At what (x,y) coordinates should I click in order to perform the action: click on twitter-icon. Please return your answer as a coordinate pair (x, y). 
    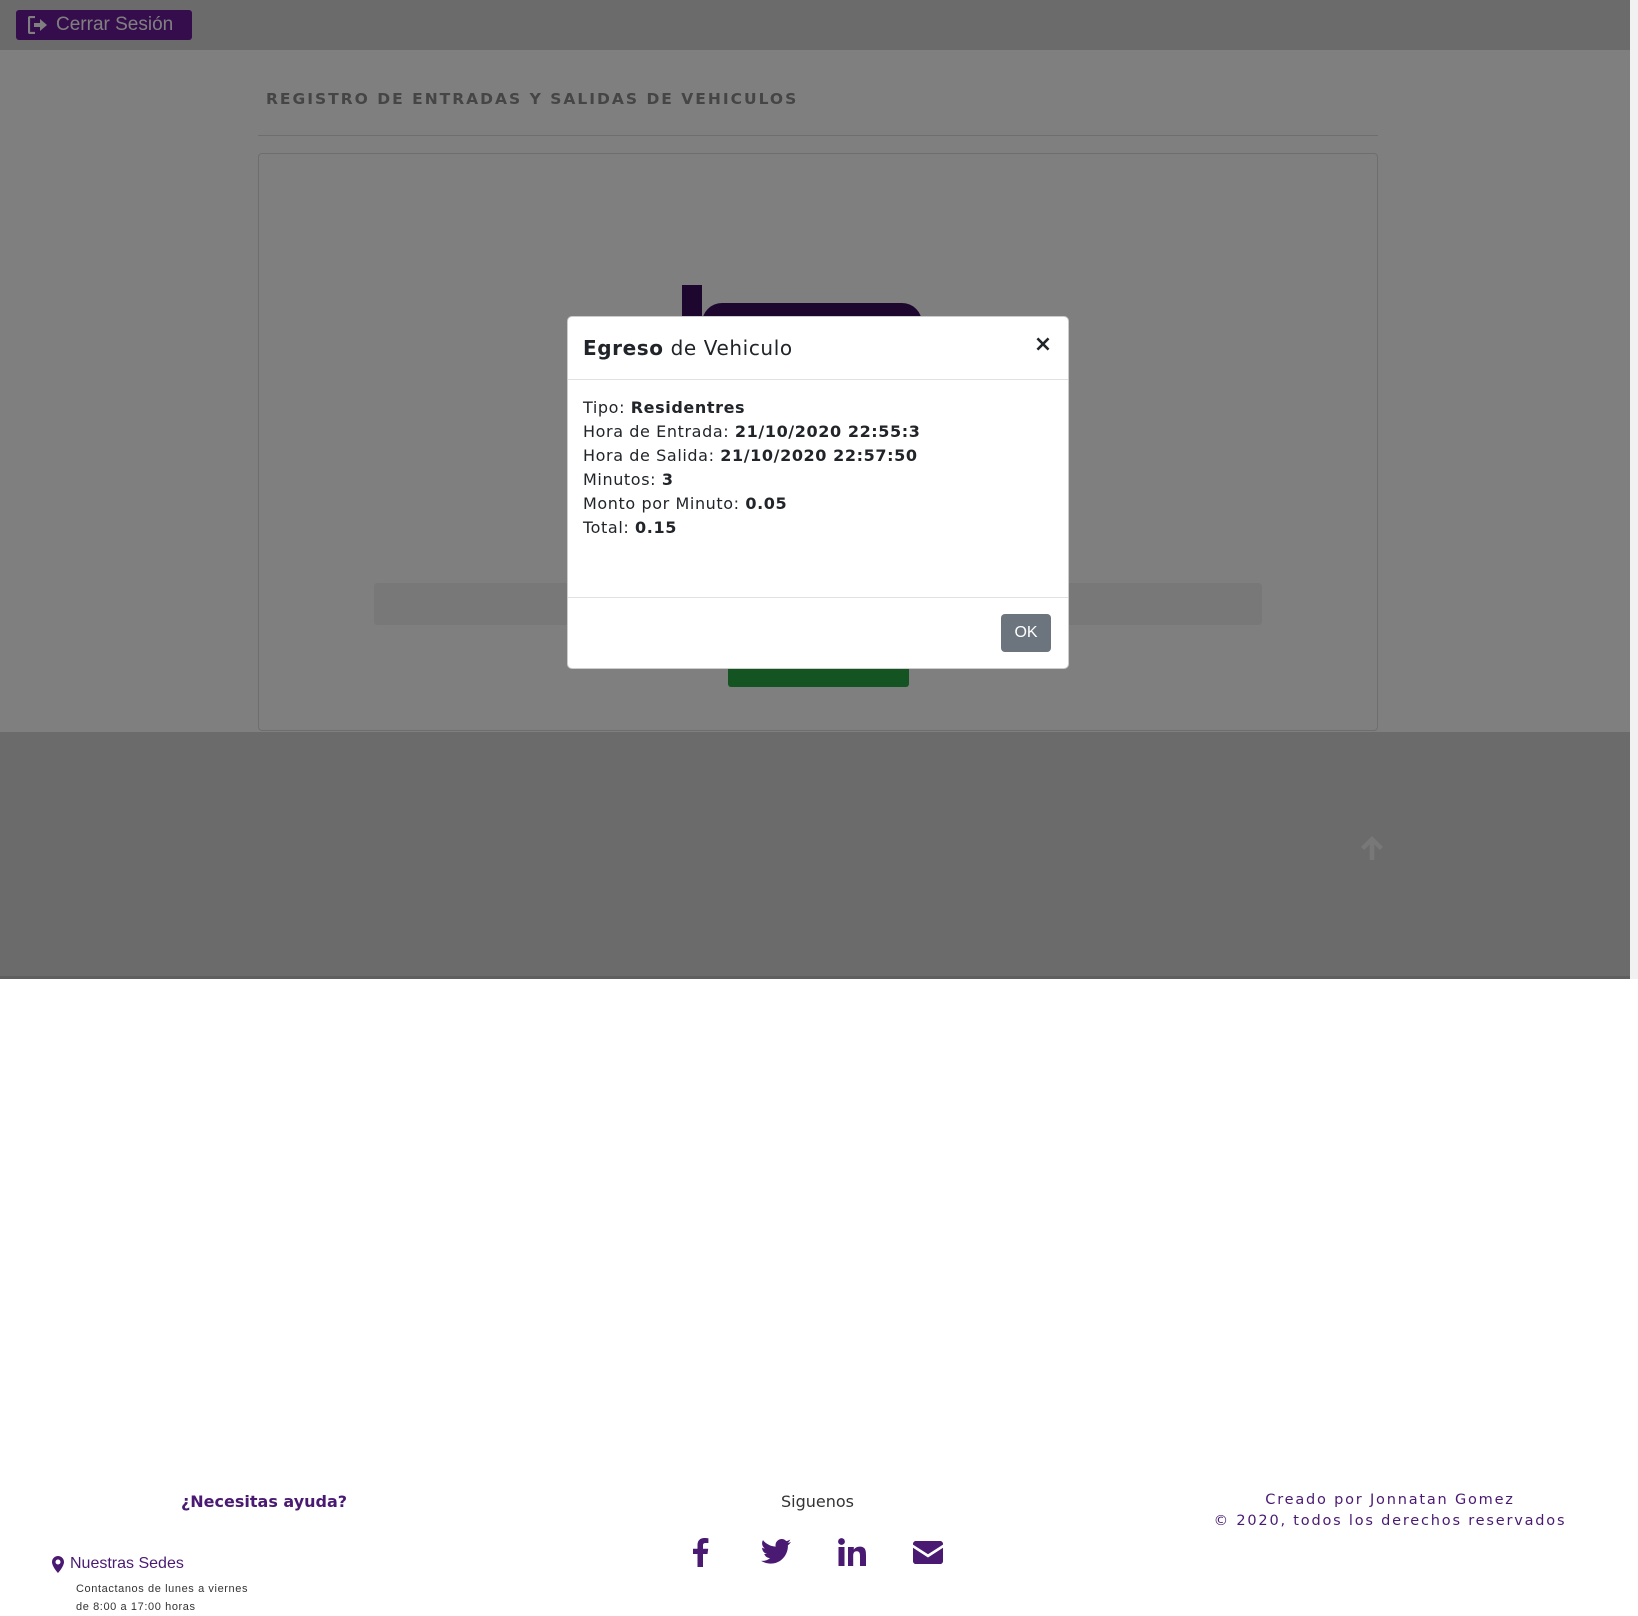
    Looking at the image, I should click on (776, 1551).